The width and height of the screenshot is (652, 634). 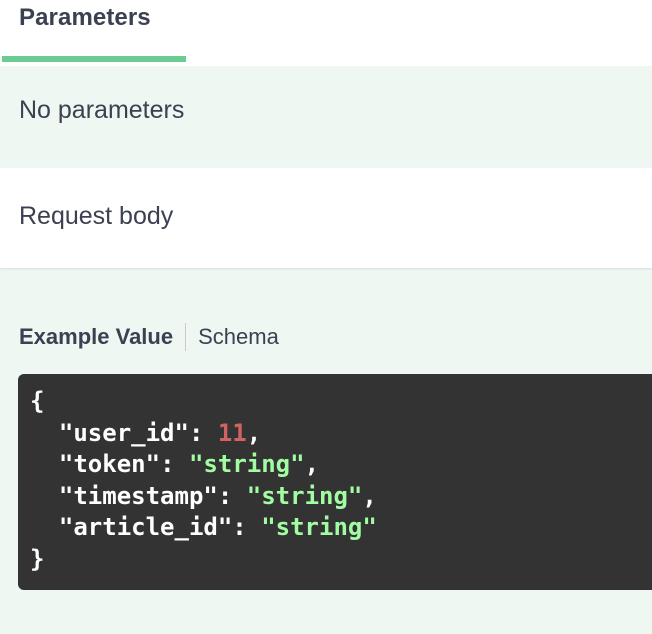 What do you see at coordinates (109, 464) in the screenshot?
I see `json-key: "token"` at bounding box center [109, 464].